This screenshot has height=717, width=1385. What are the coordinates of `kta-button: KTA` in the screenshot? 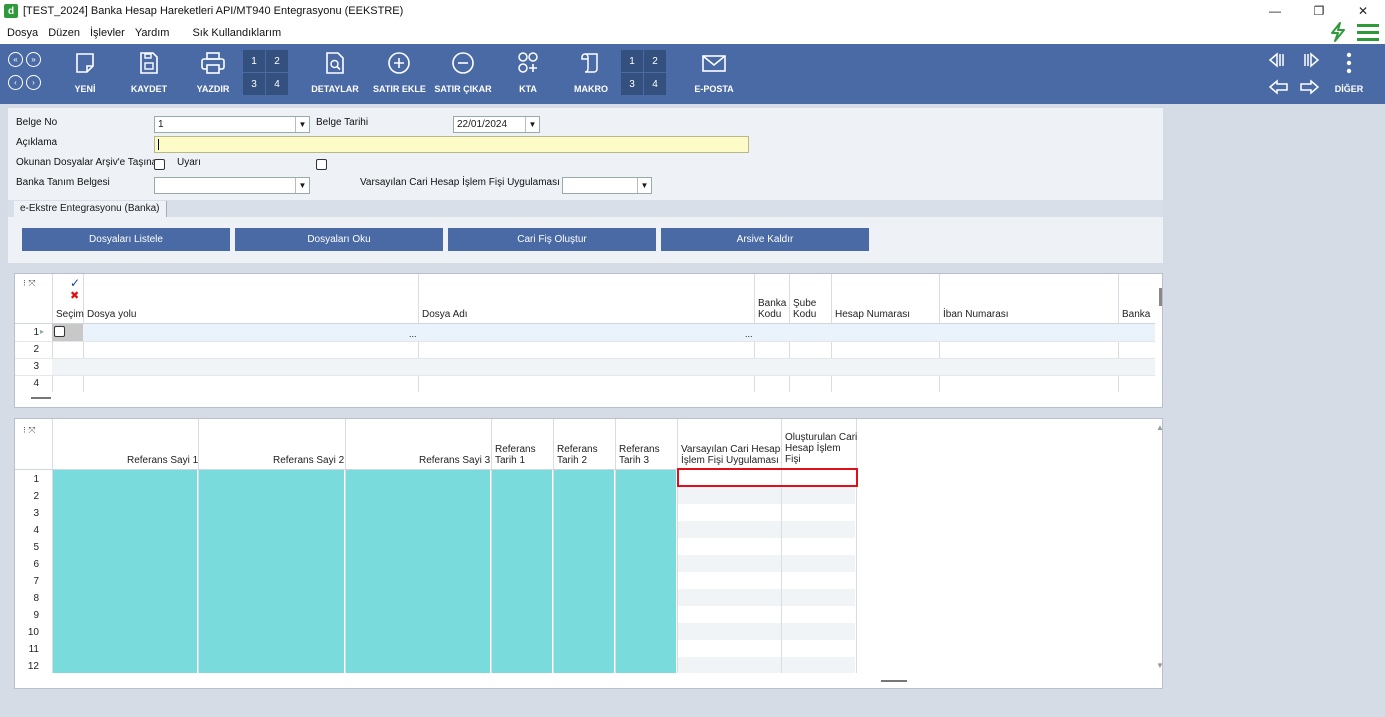 It's located at (528, 71).